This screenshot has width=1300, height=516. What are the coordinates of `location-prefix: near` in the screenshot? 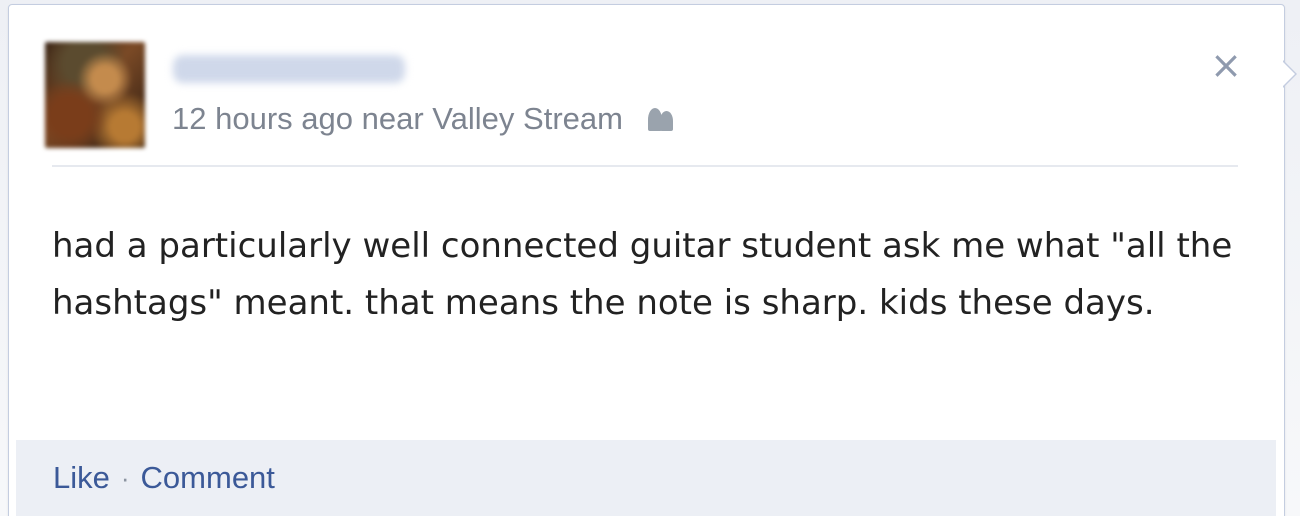 It's located at (392, 118).